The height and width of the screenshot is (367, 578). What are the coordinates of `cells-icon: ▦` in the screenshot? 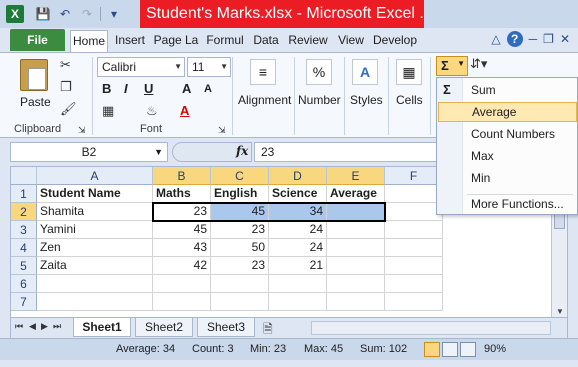 It's located at (409, 72).